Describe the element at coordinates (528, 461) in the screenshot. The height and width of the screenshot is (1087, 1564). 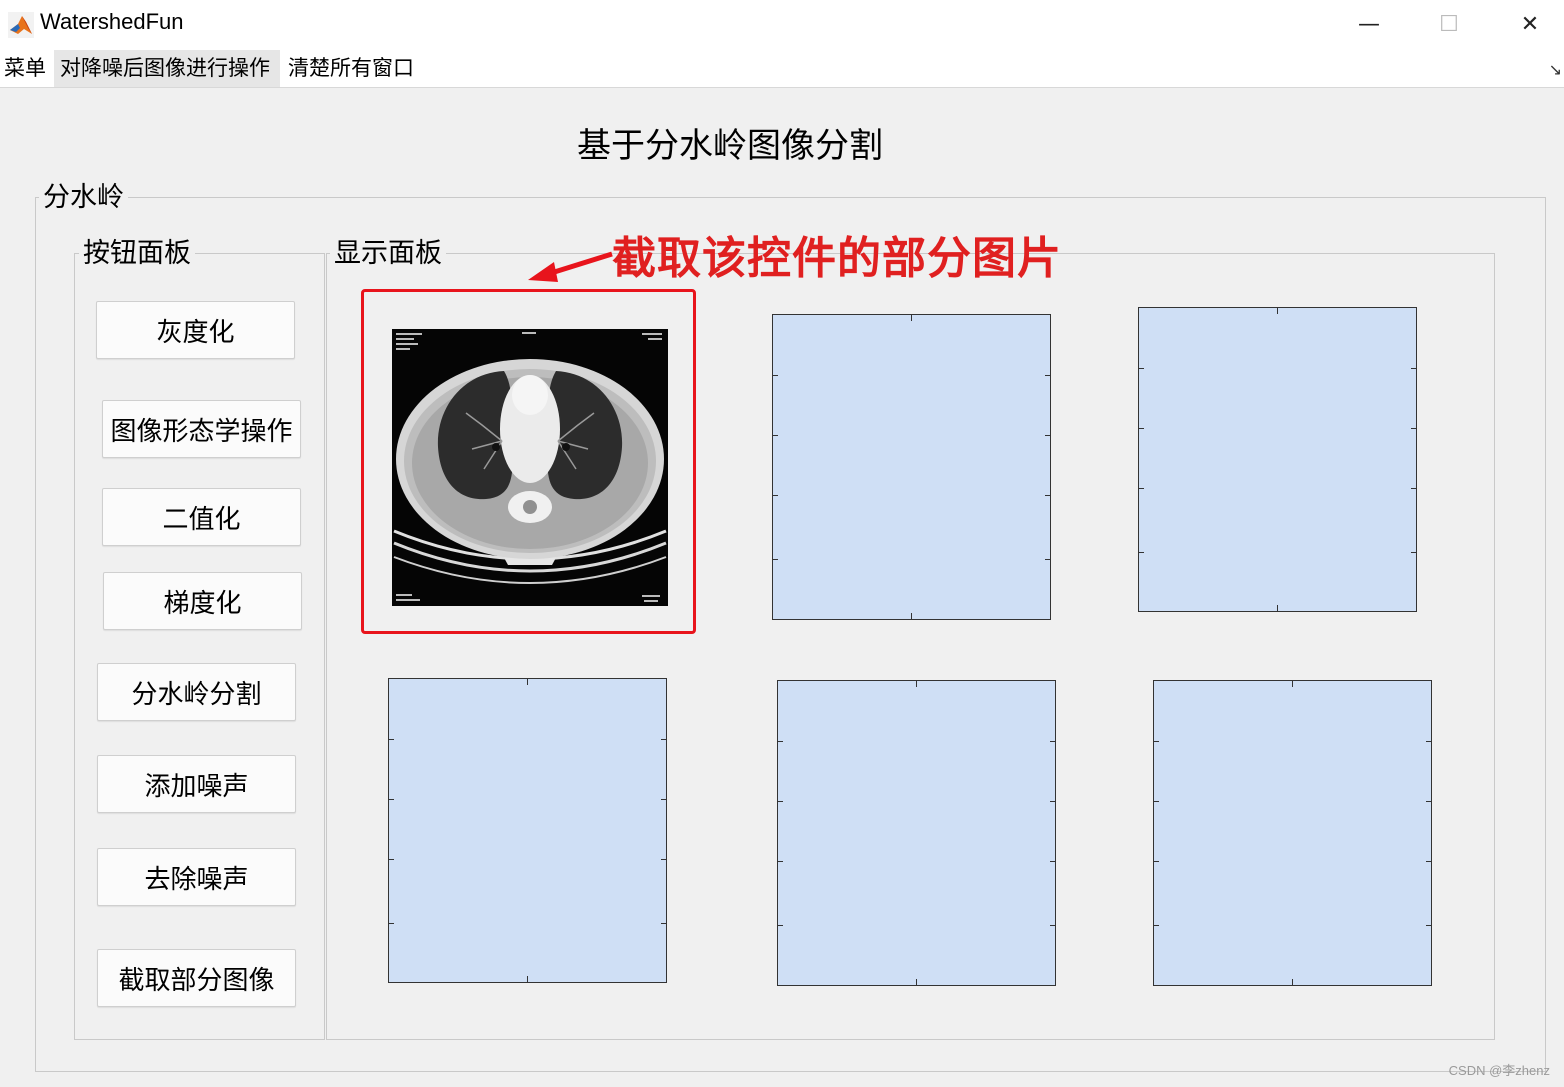
I see `highlight-box` at that location.